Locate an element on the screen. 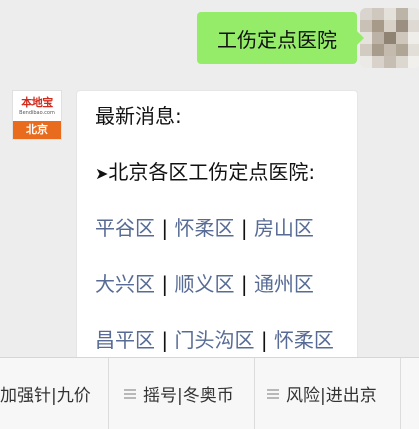 This screenshot has width=419, height=429. message-heading: ➤北京各区工伤定点医院: is located at coordinates (226, 172).